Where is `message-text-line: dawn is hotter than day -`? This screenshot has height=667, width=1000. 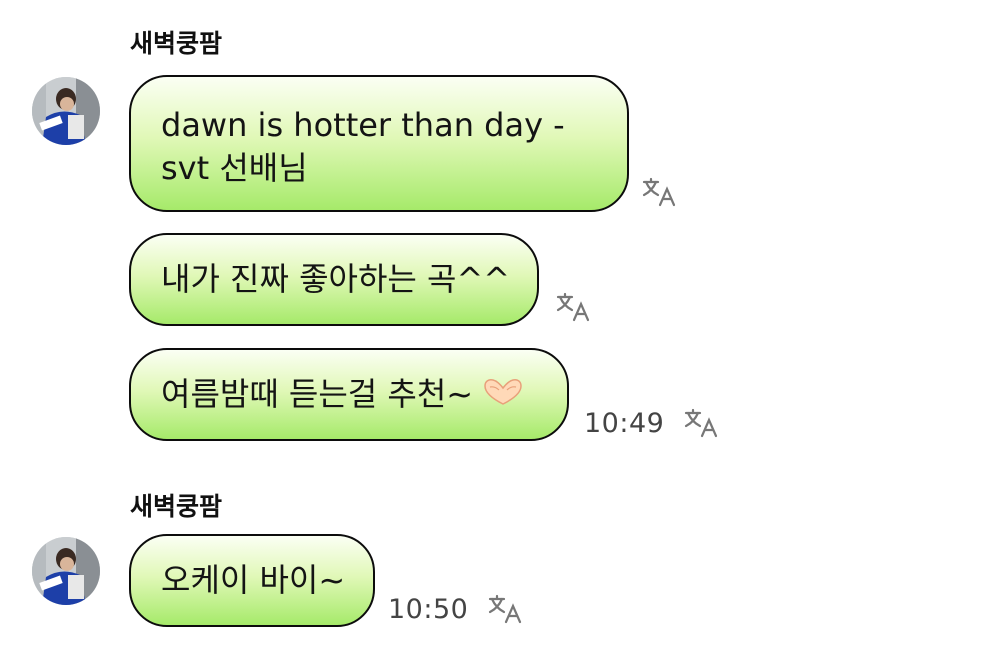
message-text-line: dawn is hotter than day - is located at coordinates (363, 125).